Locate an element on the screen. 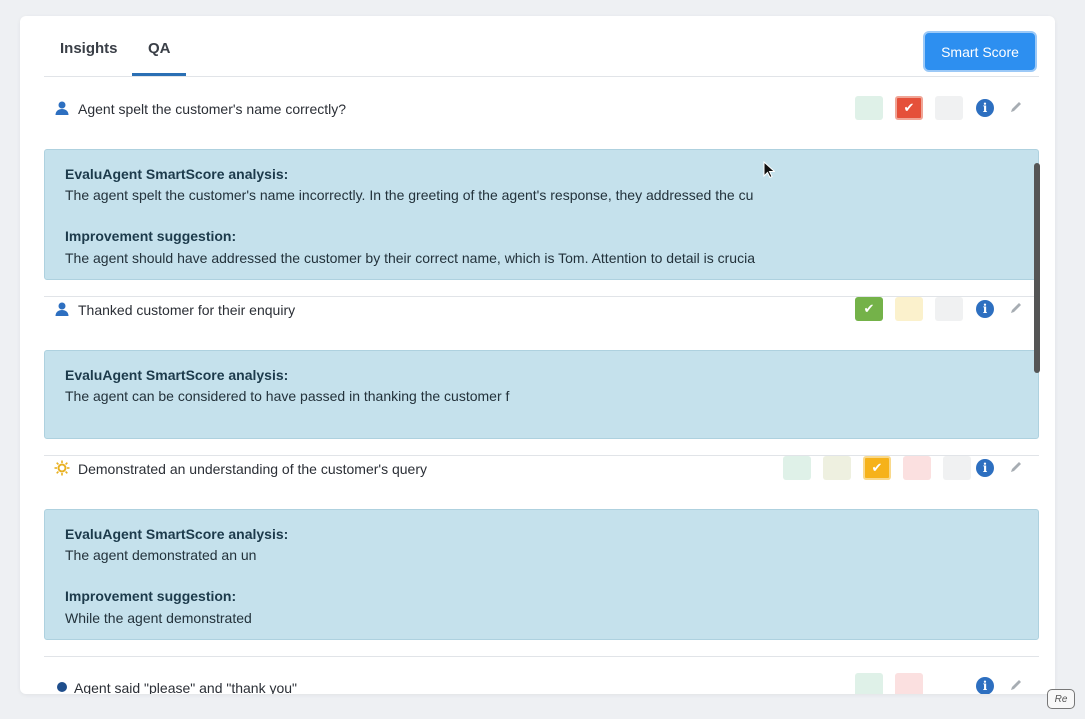 This screenshot has height=719, width=1085. criterion-row: Agent said "please" and "thank you" i is located at coordinates (541, 677).